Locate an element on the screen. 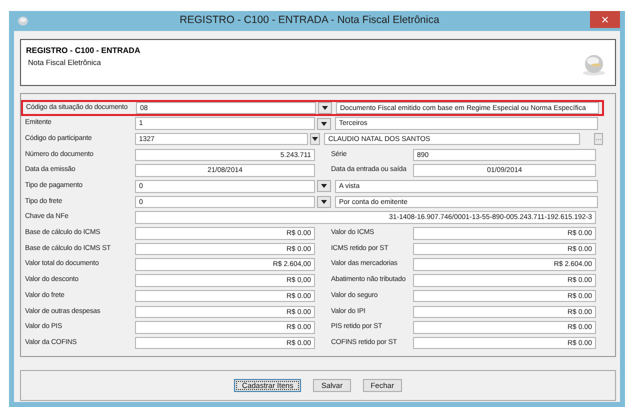  window-title: REGISTRO - C100 - ENTRADA - Nota Fiscal Eletrônica is located at coordinates (309, 20).